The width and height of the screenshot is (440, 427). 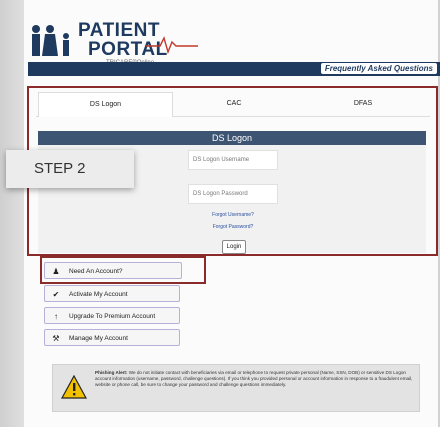 I want to click on heartbeat-line, so click(x=172, y=45).